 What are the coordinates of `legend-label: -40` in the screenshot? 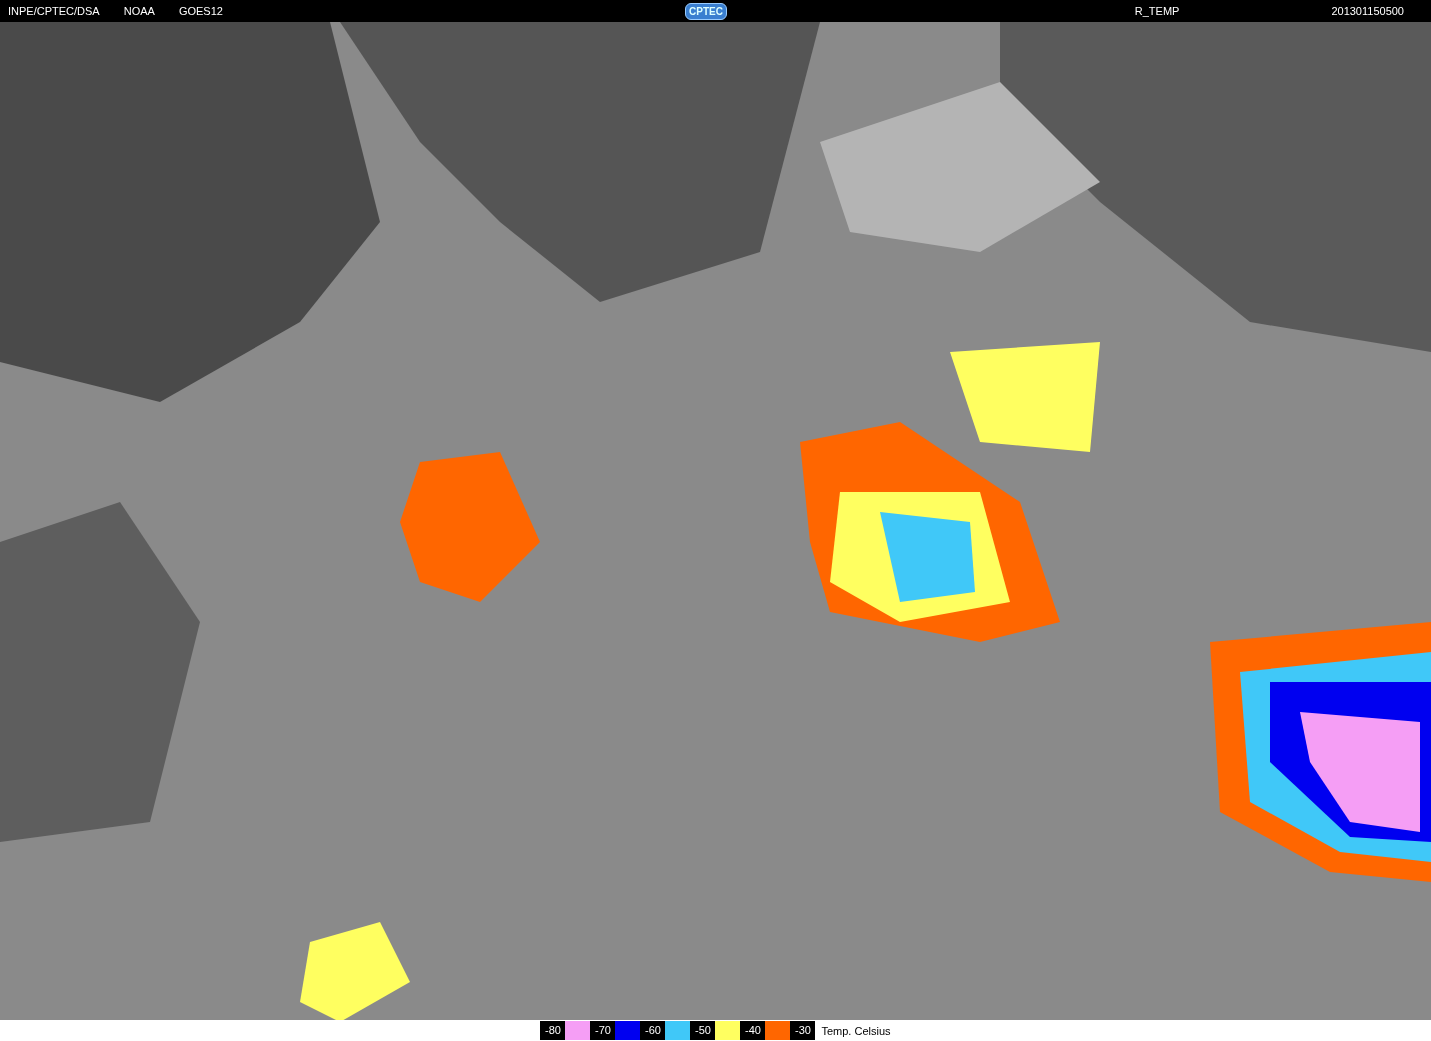 It's located at (753, 1030).